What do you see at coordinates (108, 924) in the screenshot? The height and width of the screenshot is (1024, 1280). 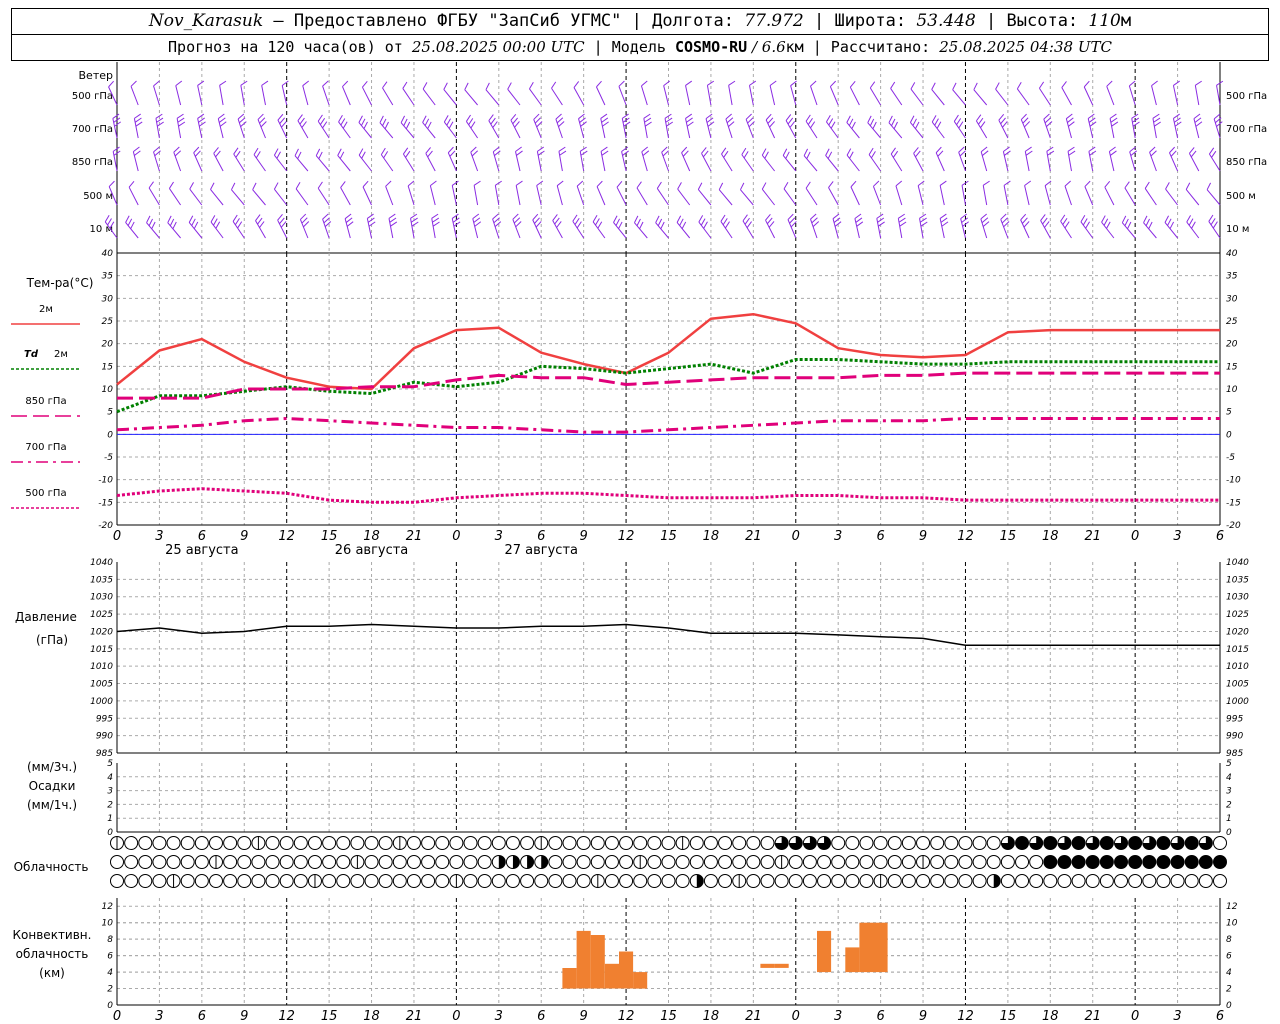 I see `conv-ytick: 10` at bounding box center [108, 924].